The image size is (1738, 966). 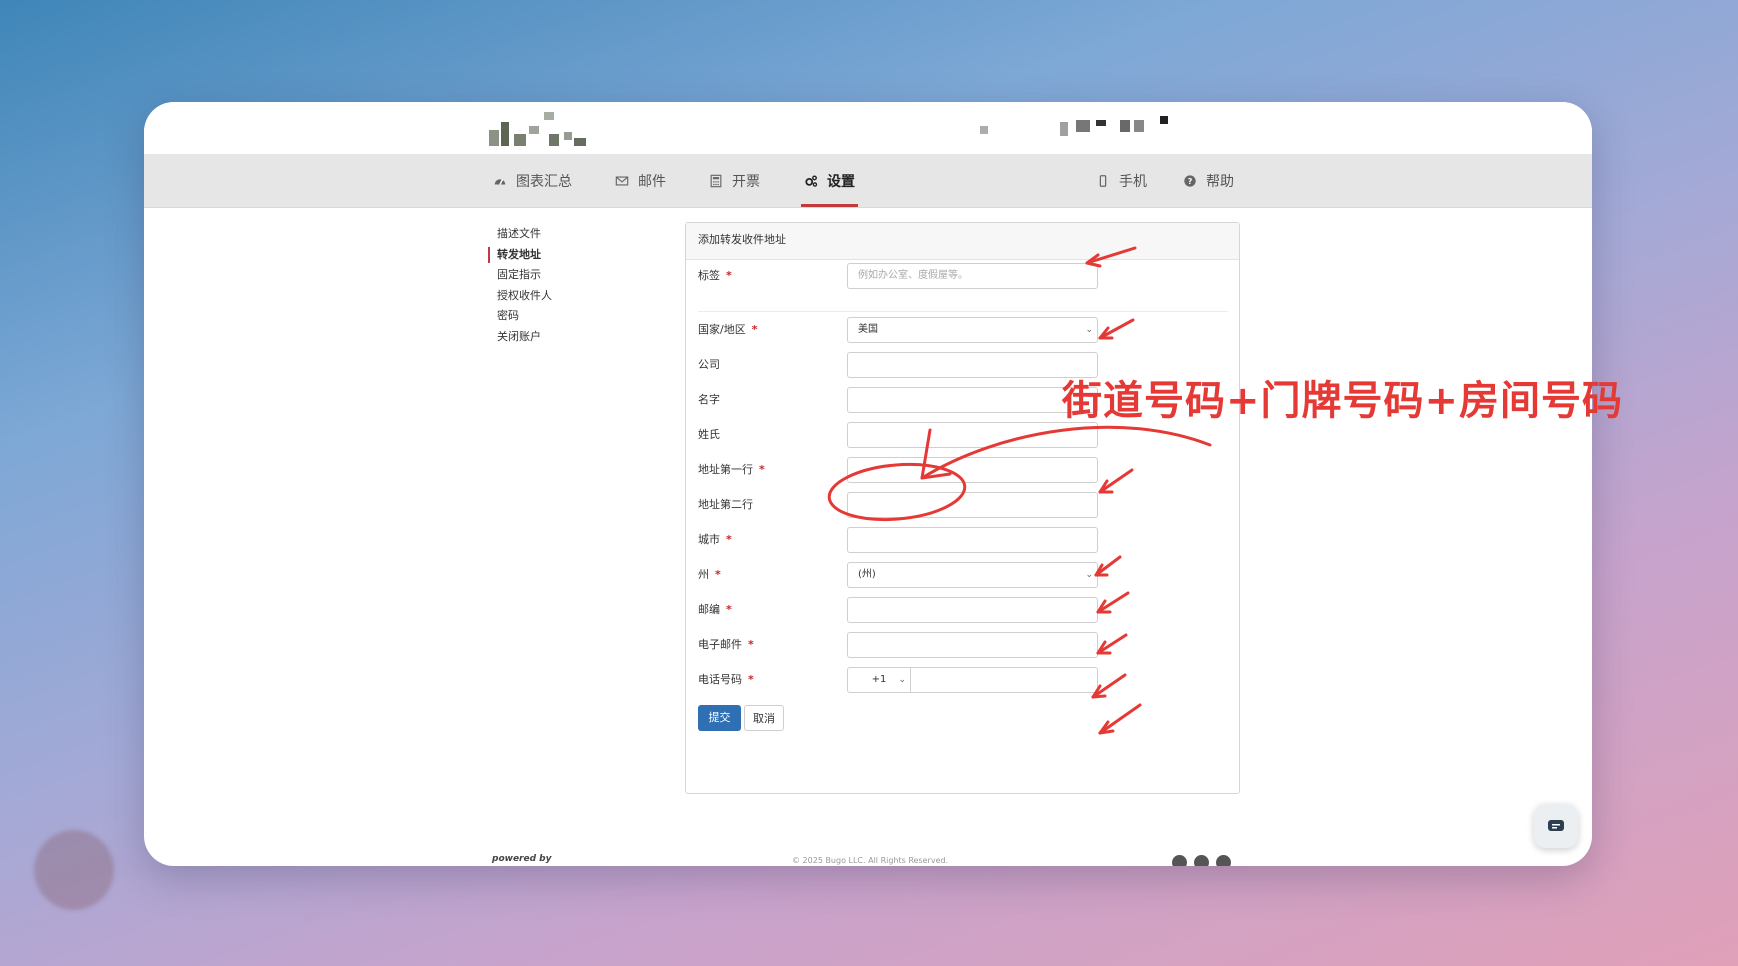 I want to click on form-row-address2: 地址第二行, so click(x=963, y=505).